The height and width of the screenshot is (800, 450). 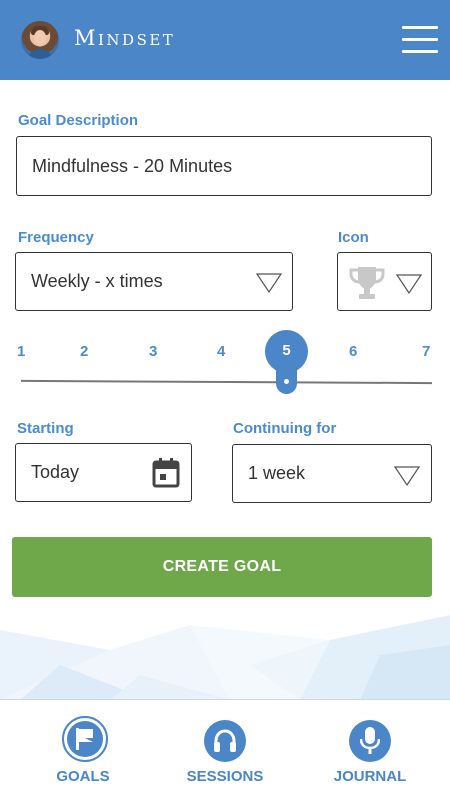 What do you see at coordinates (221, 351) in the screenshot?
I see `slider-tick-4: 4` at bounding box center [221, 351].